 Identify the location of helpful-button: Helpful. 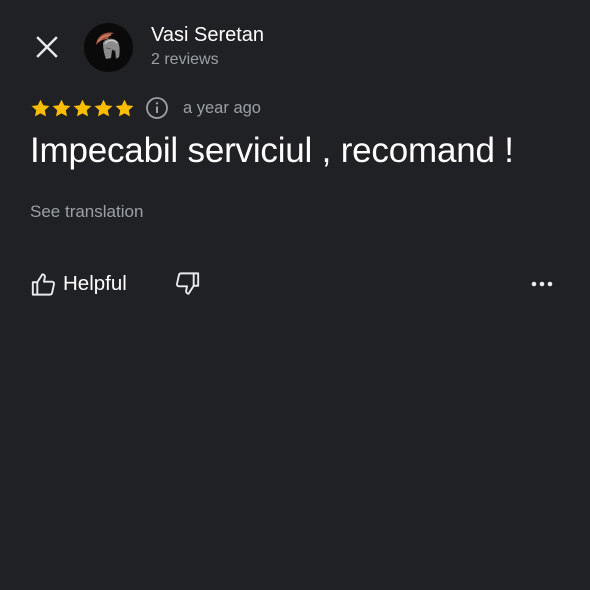
(78, 284).